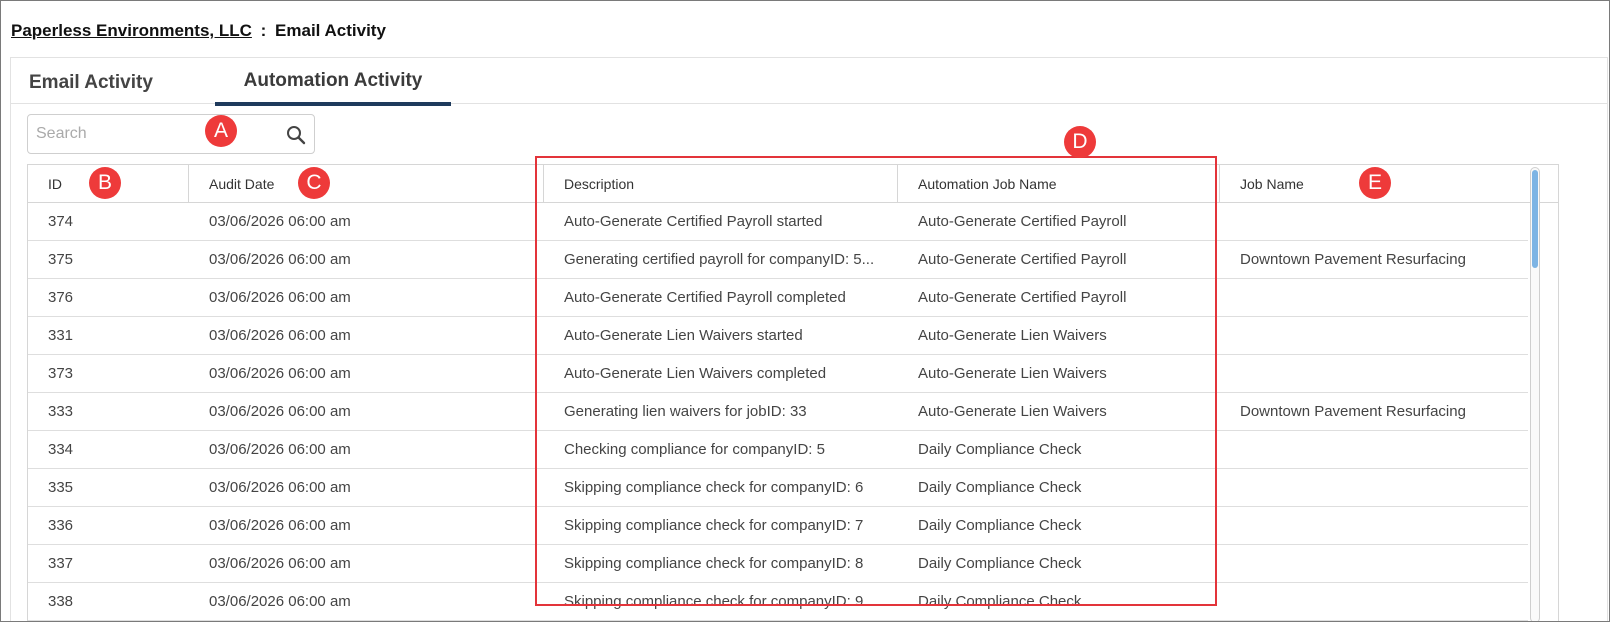  Describe the element at coordinates (296, 135) in the screenshot. I see `search-icon` at that location.